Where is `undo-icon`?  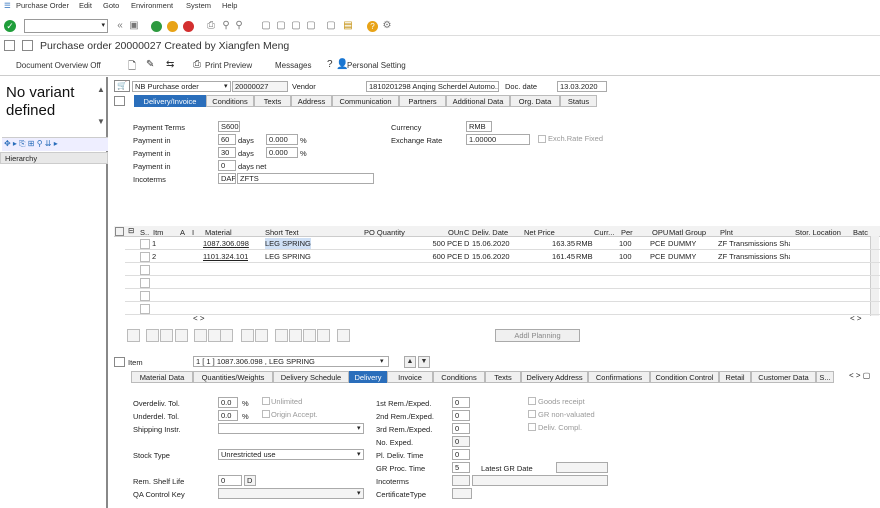
undo-icon is located at coordinates (261, 335).